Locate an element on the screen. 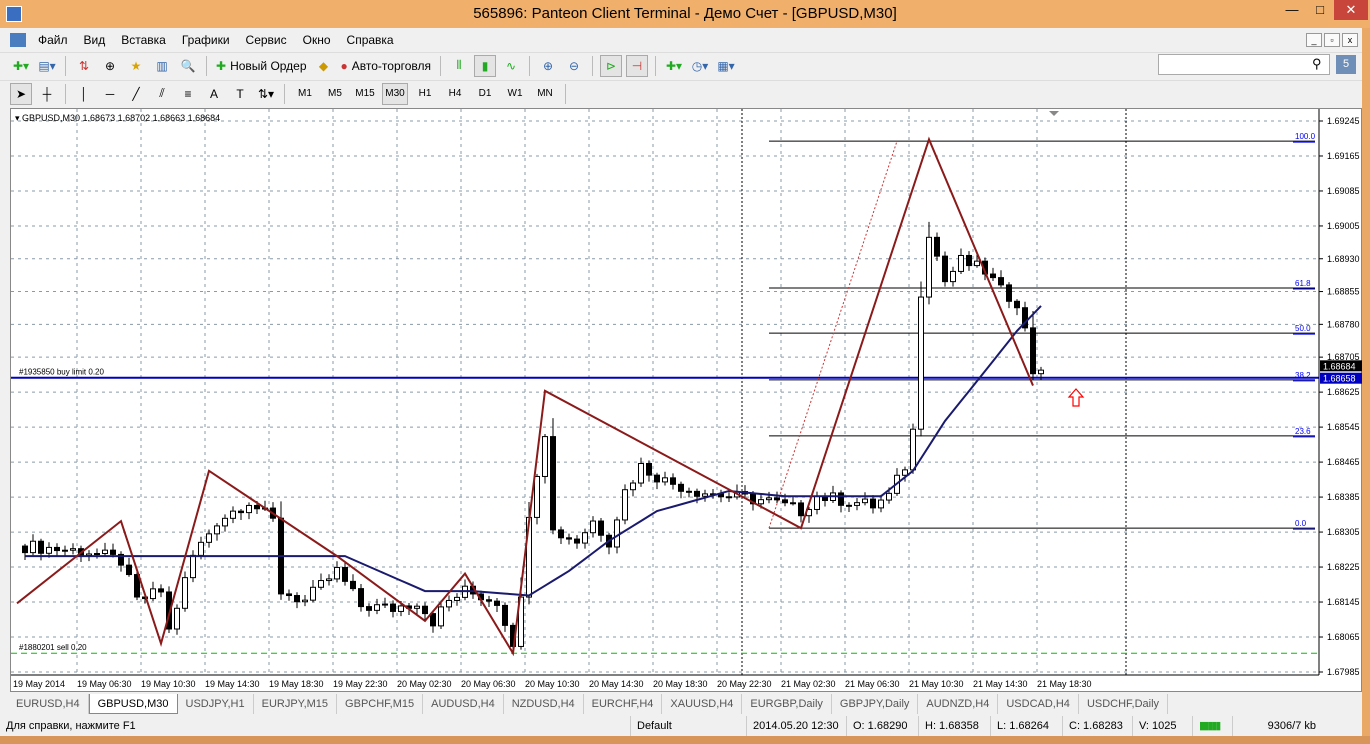 The width and height of the screenshot is (1370, 744). chart-tab: AUDNZD,H4 is located at coordinates (958, 704).